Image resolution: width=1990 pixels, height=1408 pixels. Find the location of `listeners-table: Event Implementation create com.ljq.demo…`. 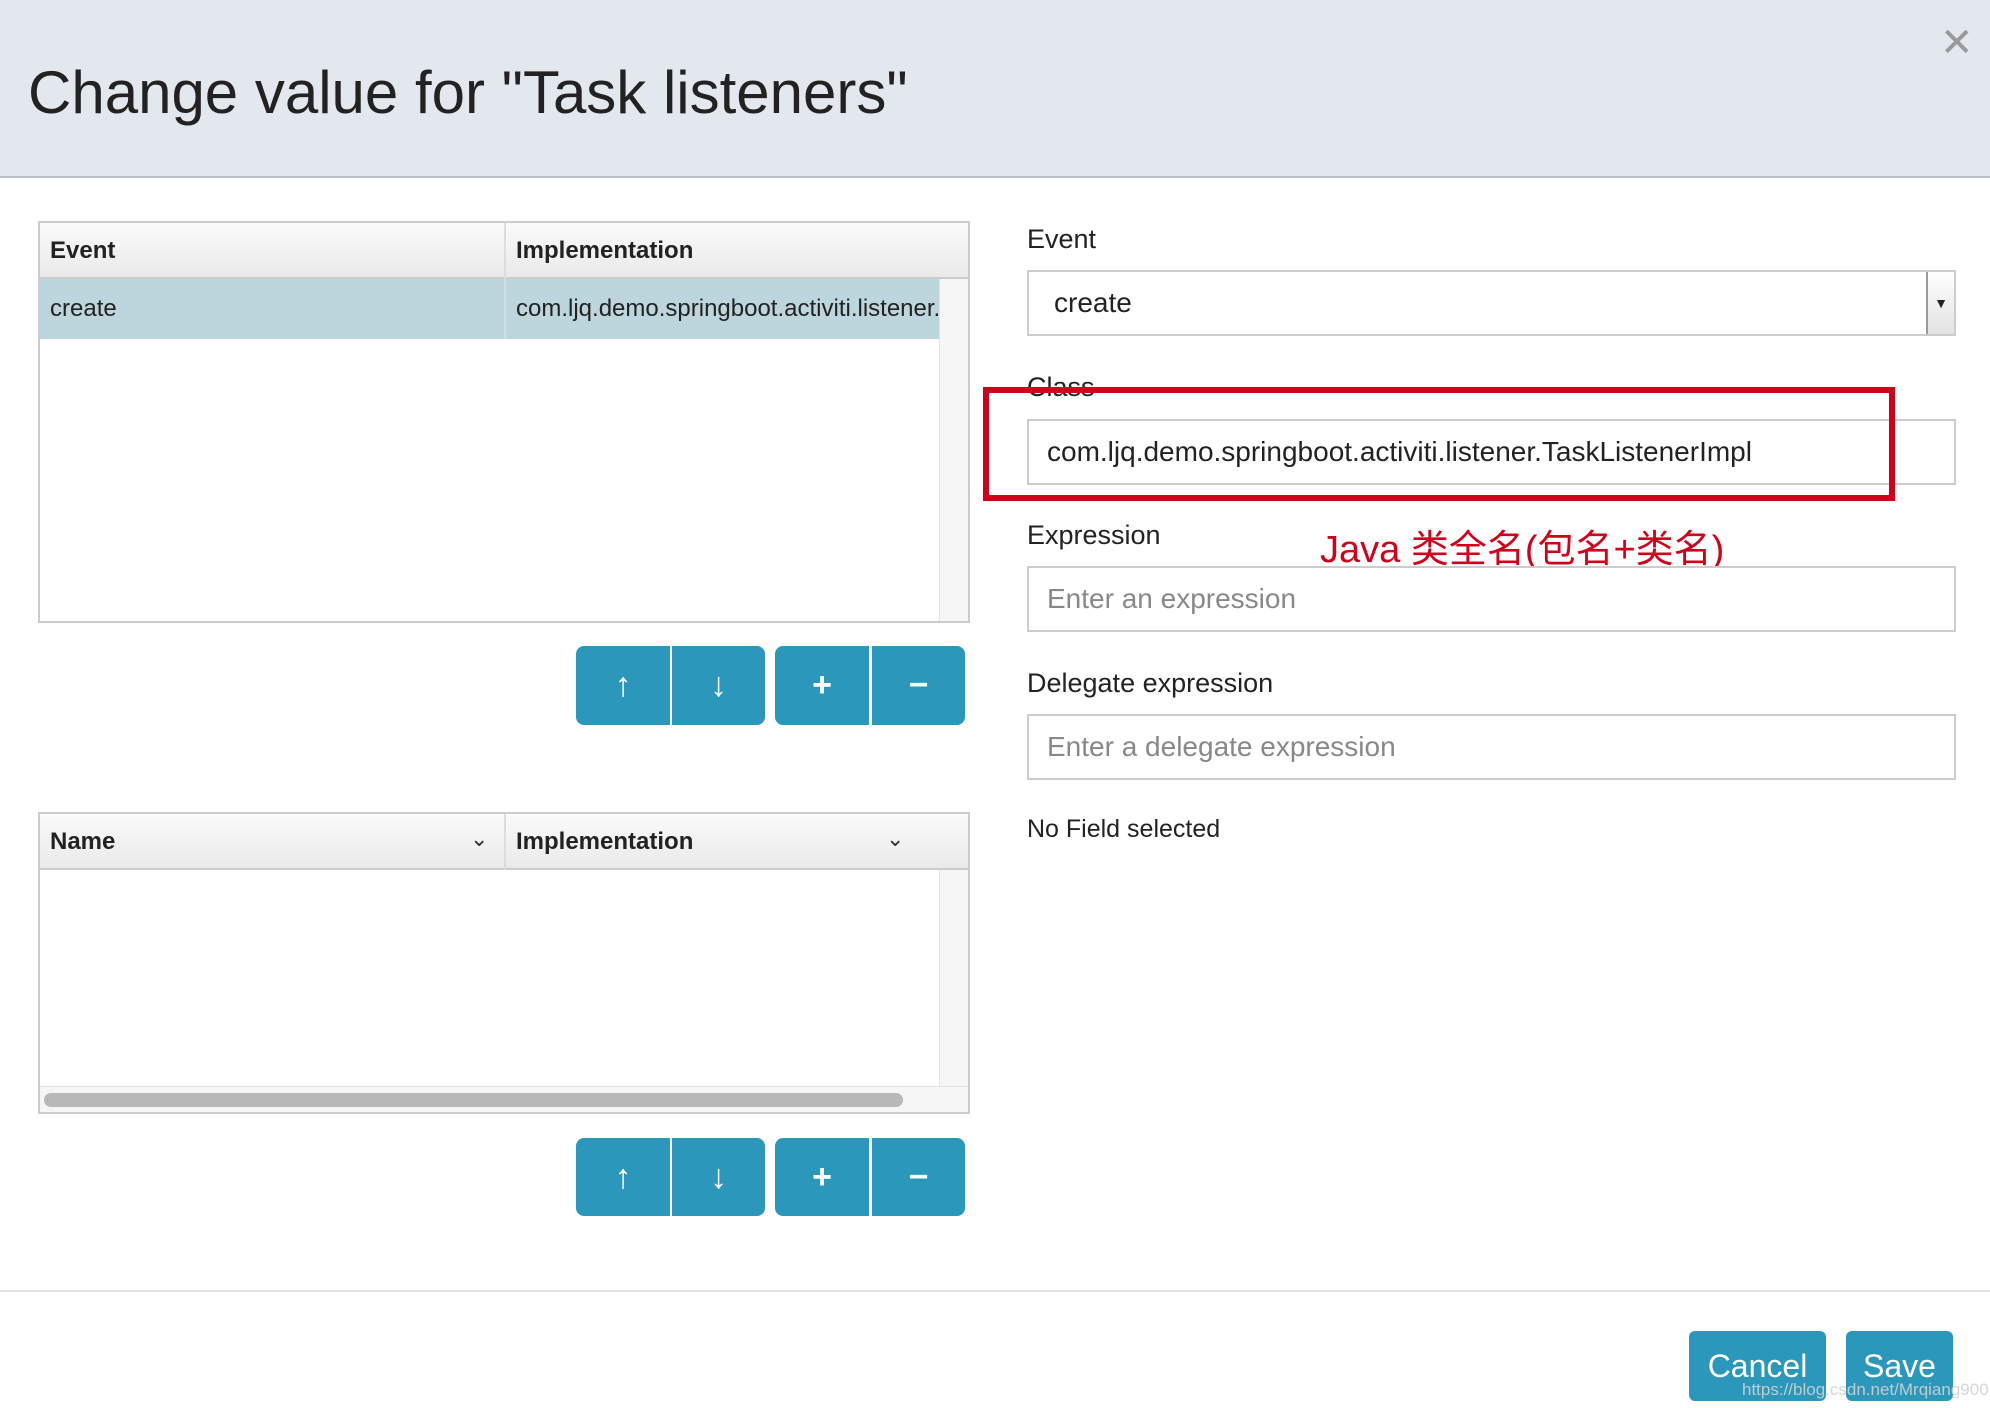

listeners-table: Event Implementation create com.ljq.demo… is located at coordinates (504, 422).